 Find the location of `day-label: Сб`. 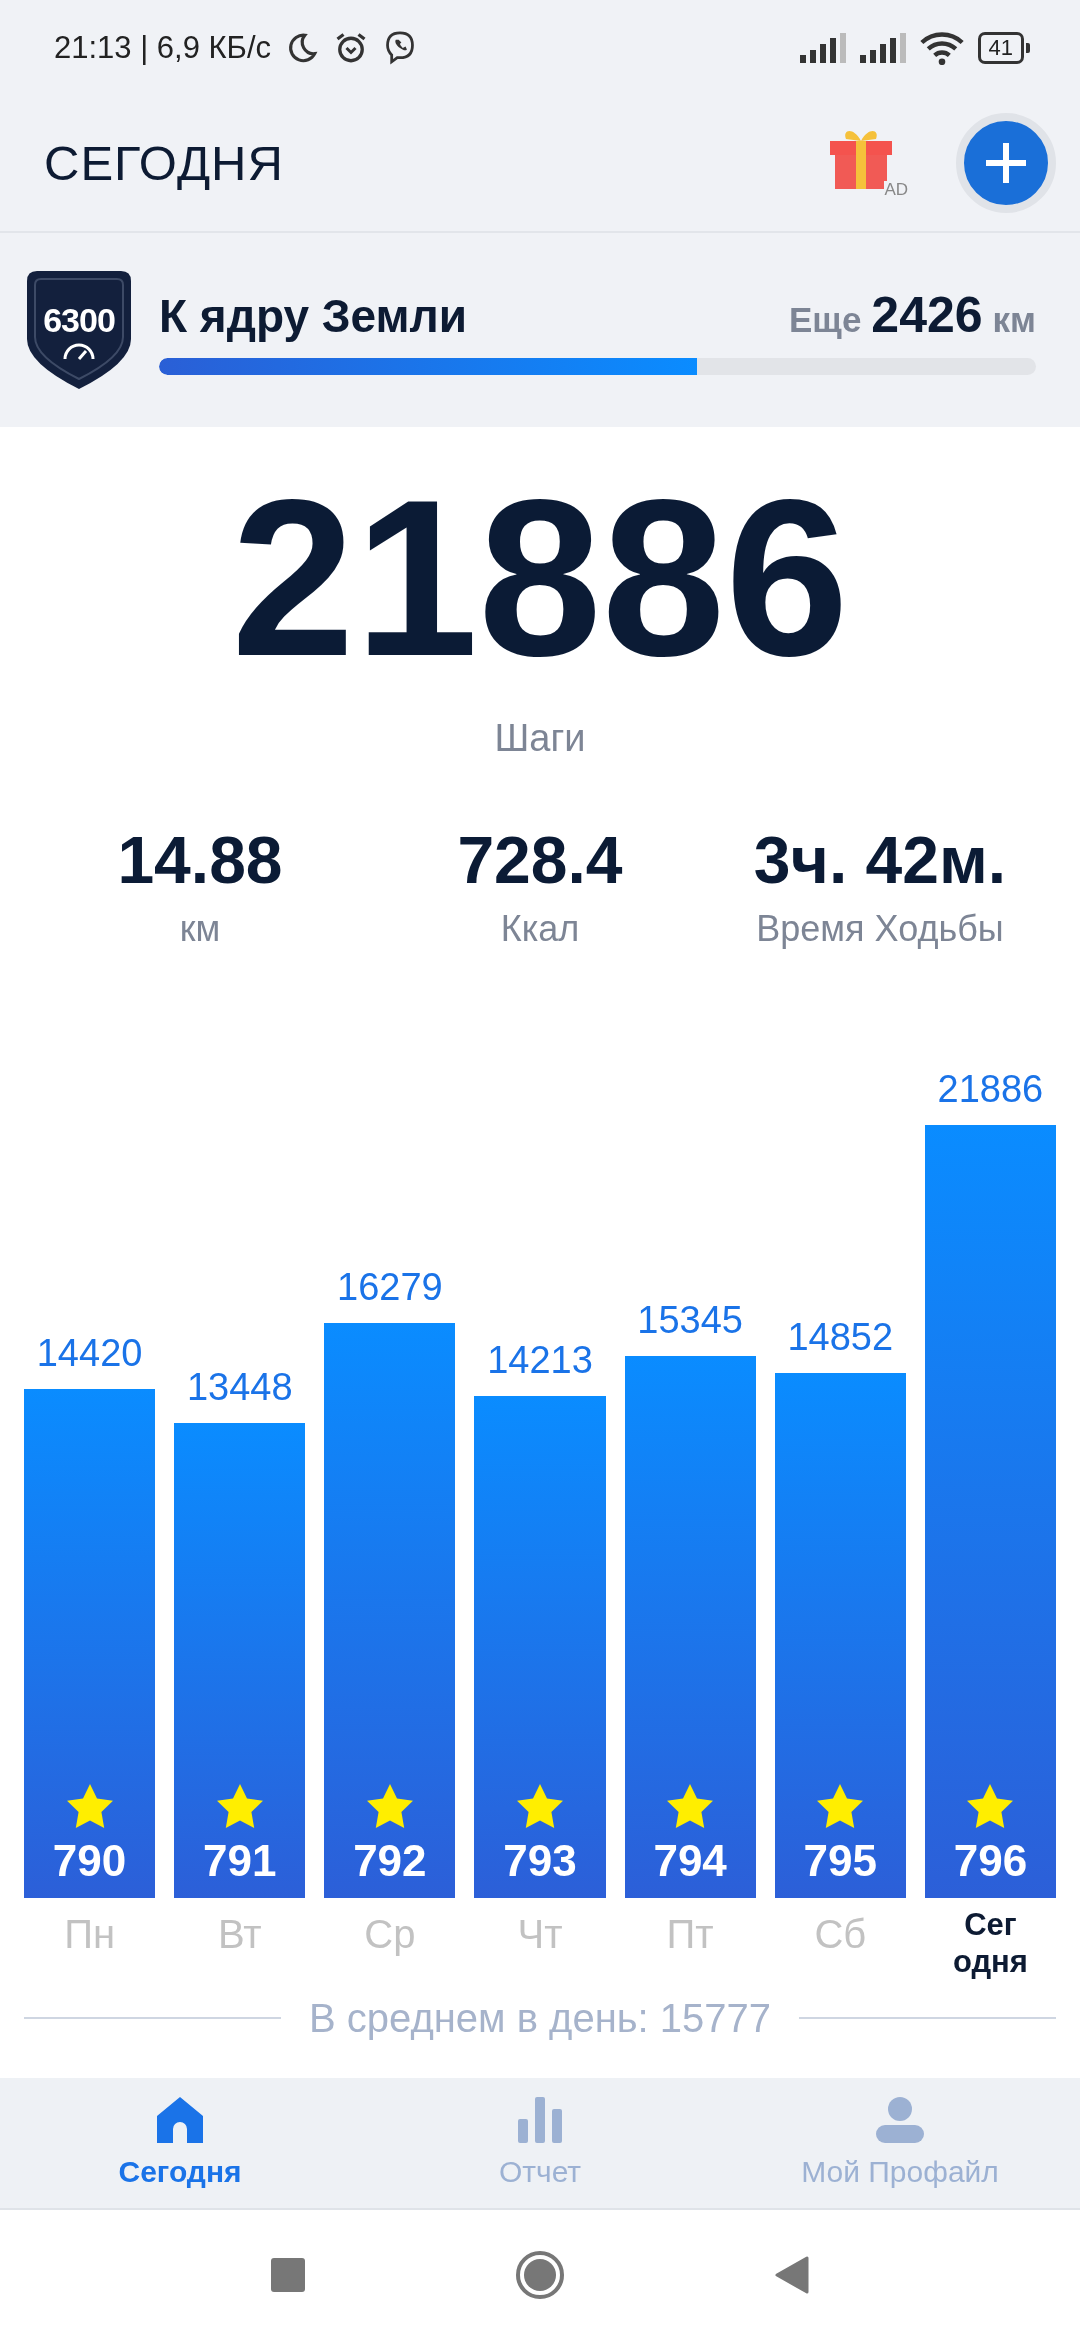

day-label: Сб is located at coordinates (840, 1934).